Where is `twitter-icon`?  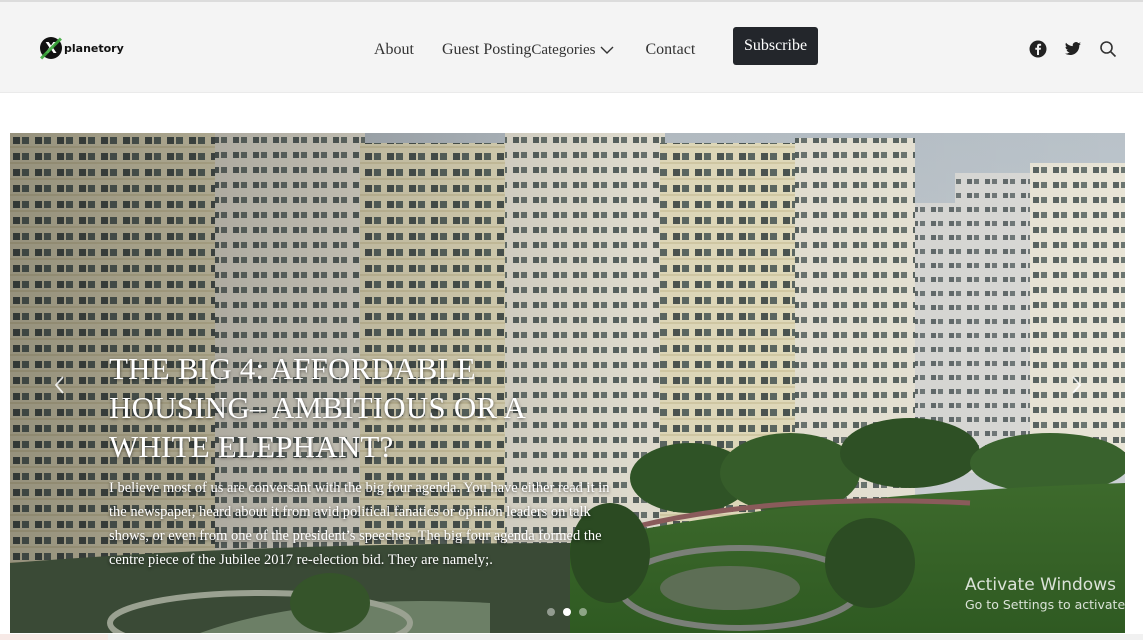 twitter-icon is located at coordinates (1073, 49).